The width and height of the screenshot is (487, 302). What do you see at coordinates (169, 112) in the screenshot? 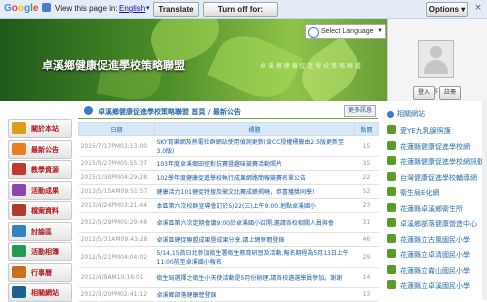
I see `breadcrumb: 卓溪鄉健康促進學校策略聯盟 首頁 / 最新公告` at bounding box center [169, 112].